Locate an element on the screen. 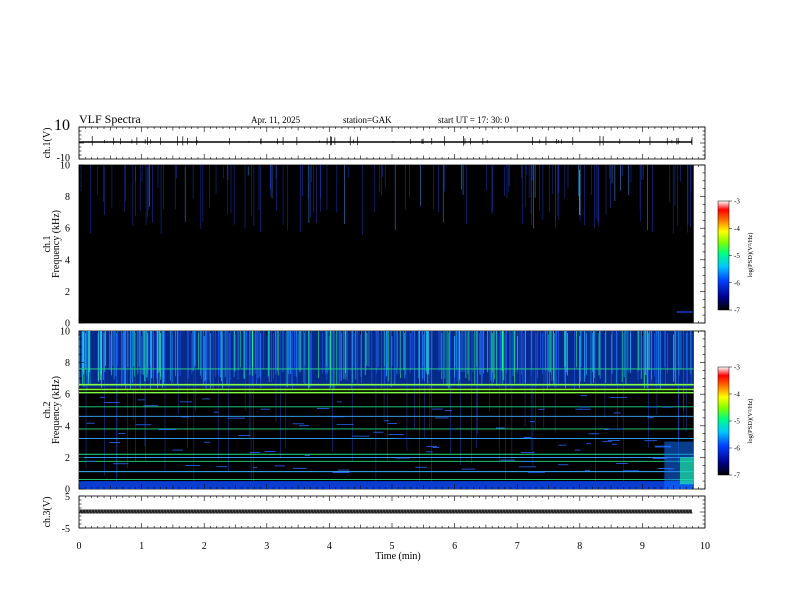  ch1-colorbar-label: log(PSD)(V²/Hz) is located at coordinates (750, 255).